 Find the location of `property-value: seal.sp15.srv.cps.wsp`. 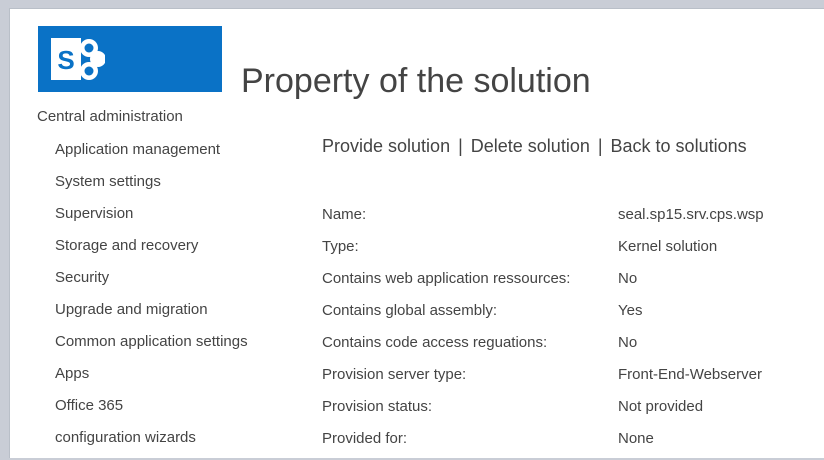

property-value: seal.sp15.srv.cps.wsp is located at coordinates (691, 214).